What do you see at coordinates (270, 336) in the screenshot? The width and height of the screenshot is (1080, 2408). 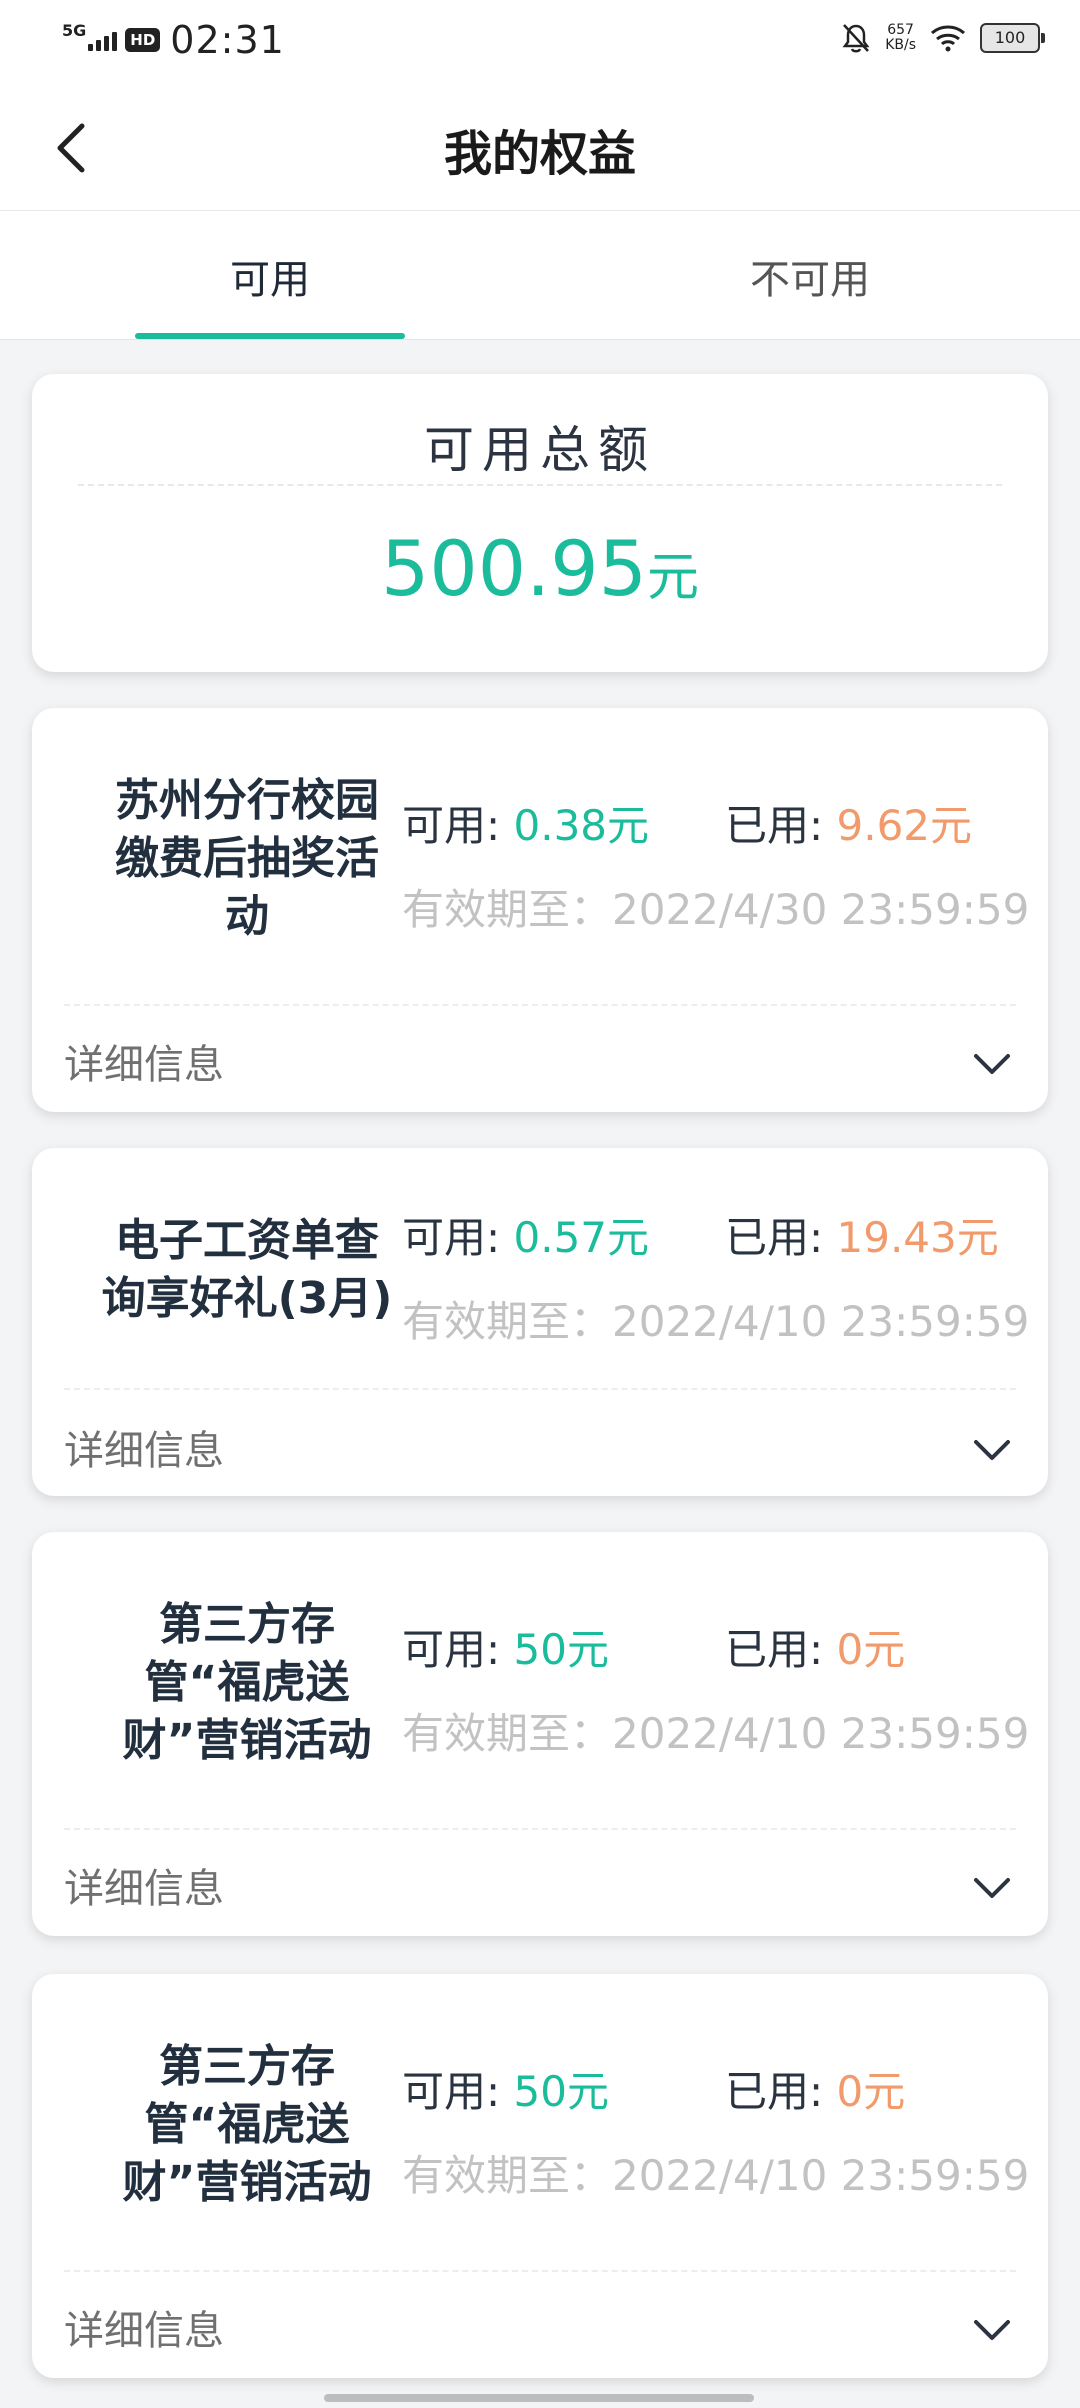 I see `active-tab-indicator` at bounding box center [270, 336].